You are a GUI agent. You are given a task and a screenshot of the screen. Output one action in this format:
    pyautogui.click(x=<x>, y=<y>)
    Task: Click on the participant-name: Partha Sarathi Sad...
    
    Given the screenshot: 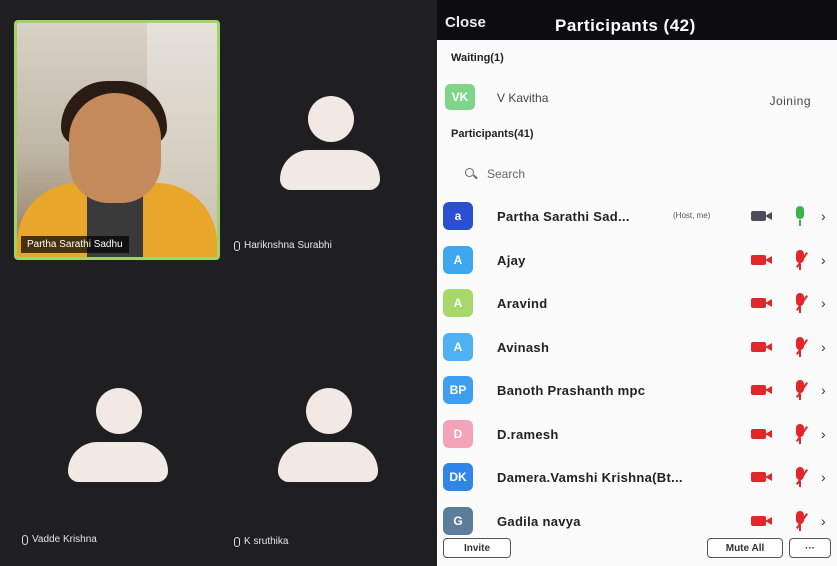 What is the action you would take?
    pyautogui.click(x=563, y=216)
    